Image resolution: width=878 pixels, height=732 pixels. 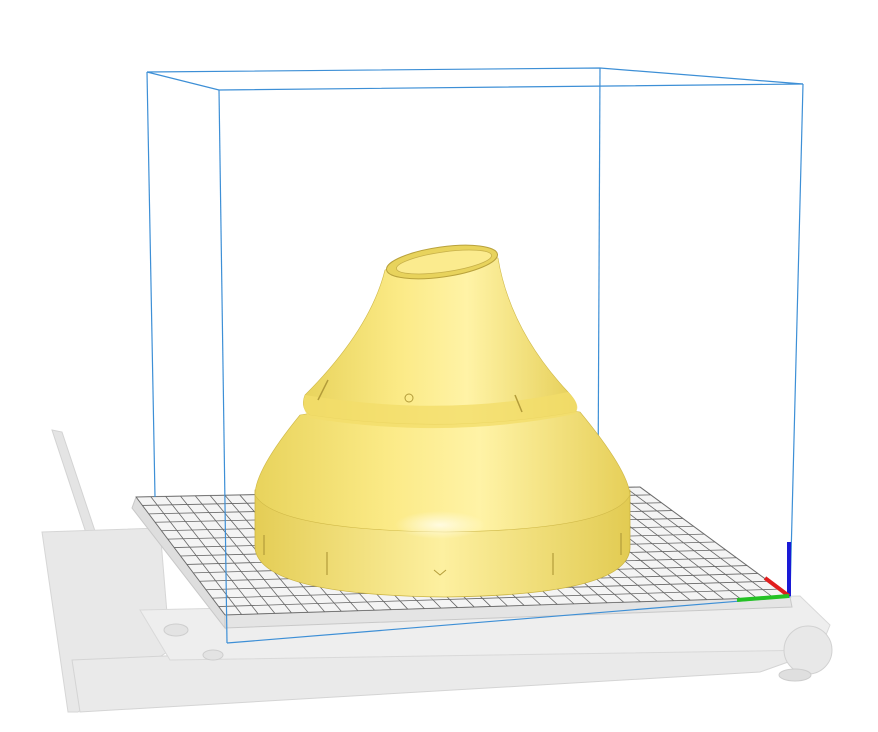 I want to click on model-highlight, so click(x=440, y=525).